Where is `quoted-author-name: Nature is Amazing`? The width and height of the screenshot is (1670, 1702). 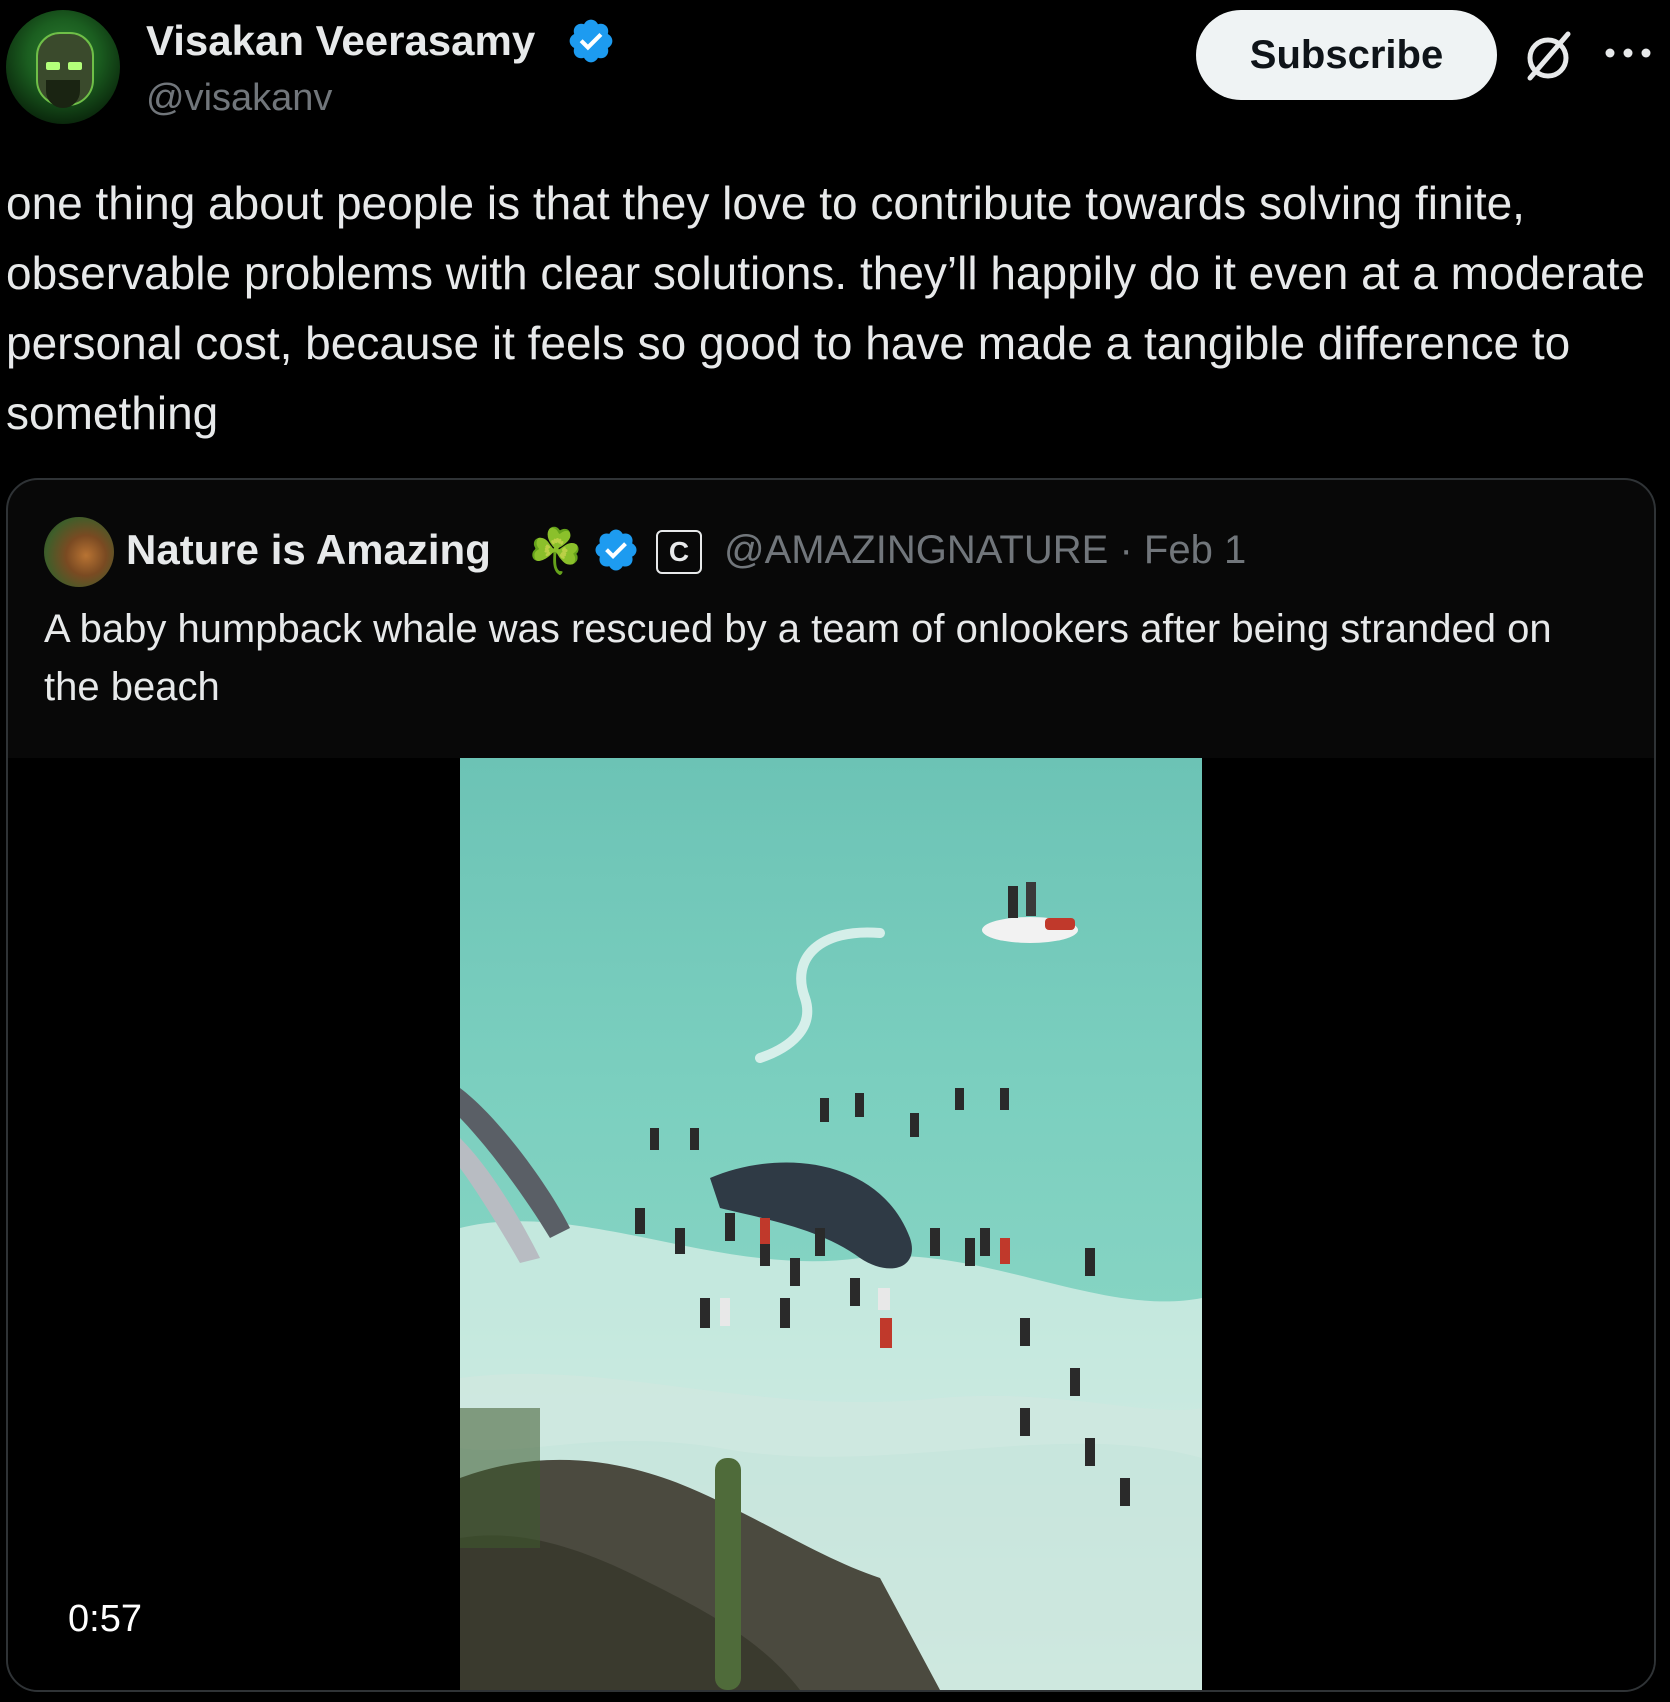
quoted-author-name: Nature is Amazing is located at coordinates (308, 550).